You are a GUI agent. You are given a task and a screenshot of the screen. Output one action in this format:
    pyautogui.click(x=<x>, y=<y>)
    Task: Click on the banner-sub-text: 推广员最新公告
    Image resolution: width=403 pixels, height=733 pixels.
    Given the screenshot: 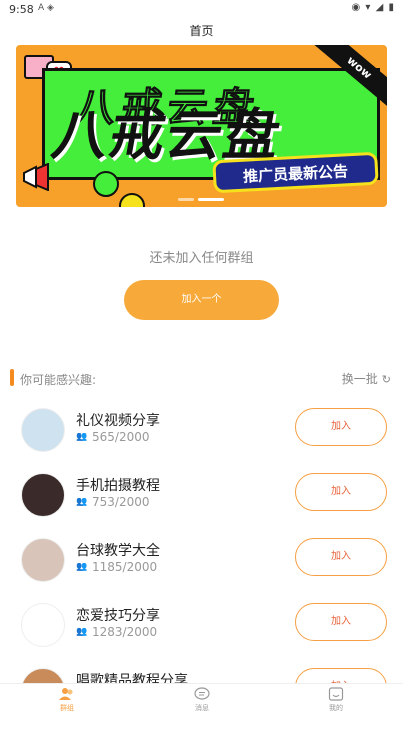 What is the action you would take?
    pyautogui.click(x=295, y=174)
    